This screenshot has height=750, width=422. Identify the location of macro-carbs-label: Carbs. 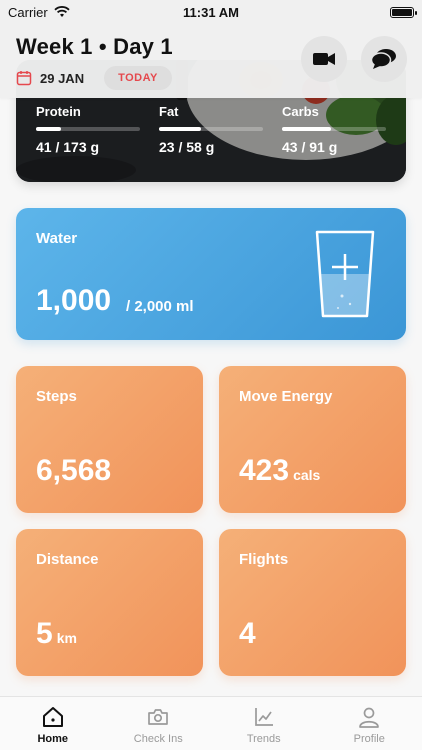
(300, 111).